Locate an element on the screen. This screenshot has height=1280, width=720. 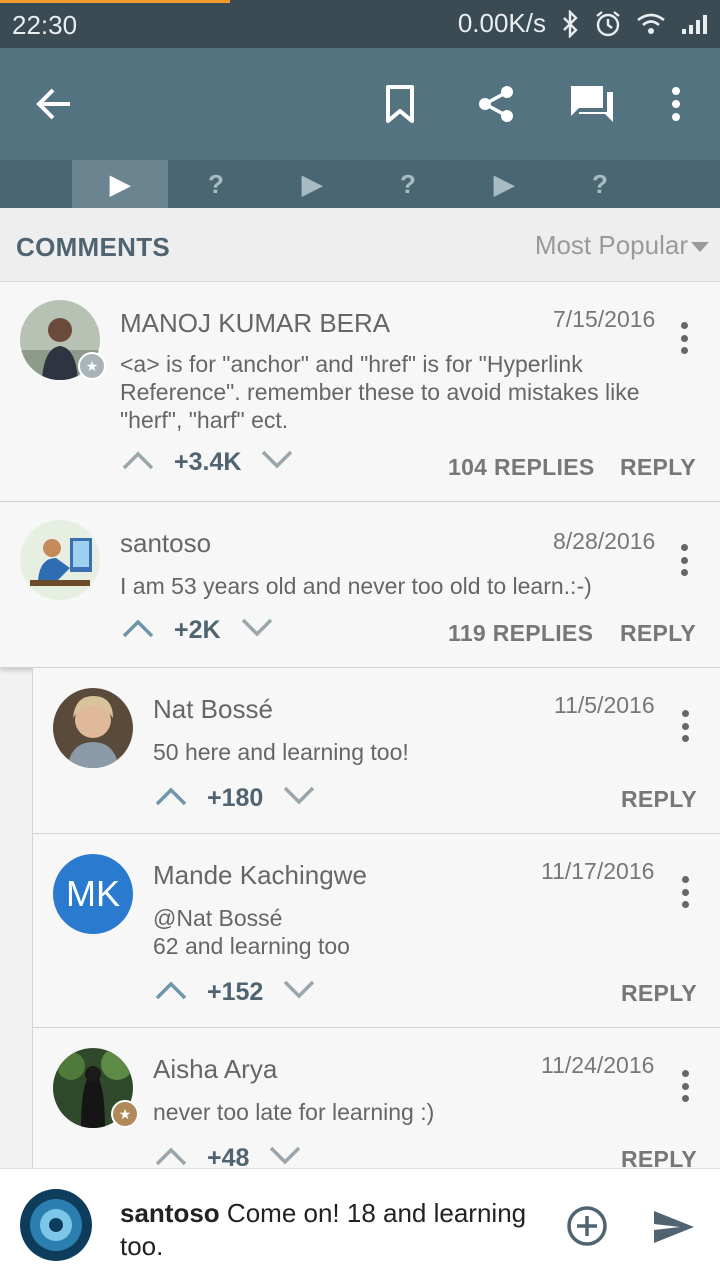
comment-date: 8/28/2016 is located at coordinates (604, 541).